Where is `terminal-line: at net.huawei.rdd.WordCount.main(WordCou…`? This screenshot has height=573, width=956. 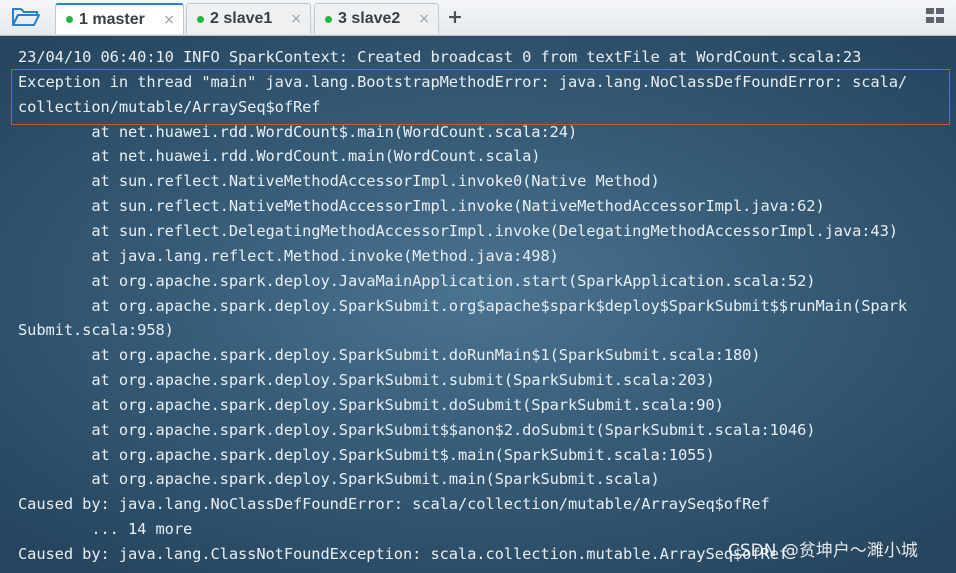 terminal-line: at net.huawei.rdd.WordCount.main(WordCou… is located at coordinates (279, 156).